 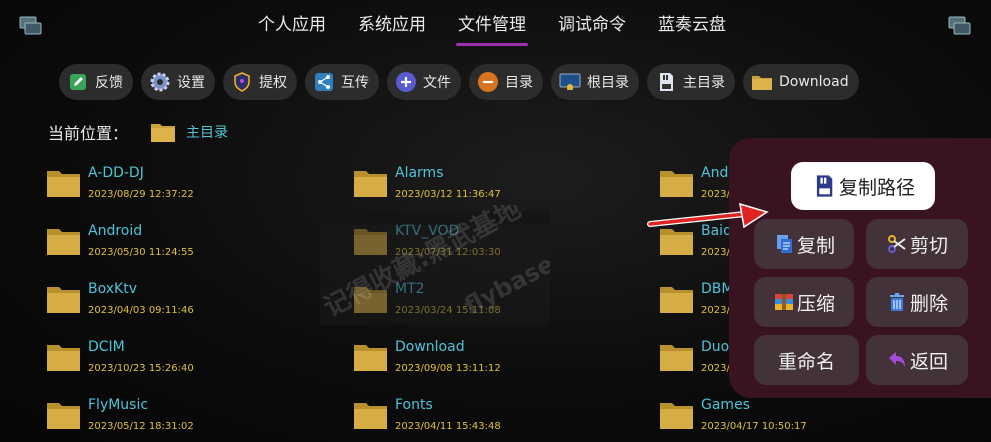 What do you see at coordinates (896, 244) in the screenshot?
I see `scissors-icon` at bounding box center [896, 244].